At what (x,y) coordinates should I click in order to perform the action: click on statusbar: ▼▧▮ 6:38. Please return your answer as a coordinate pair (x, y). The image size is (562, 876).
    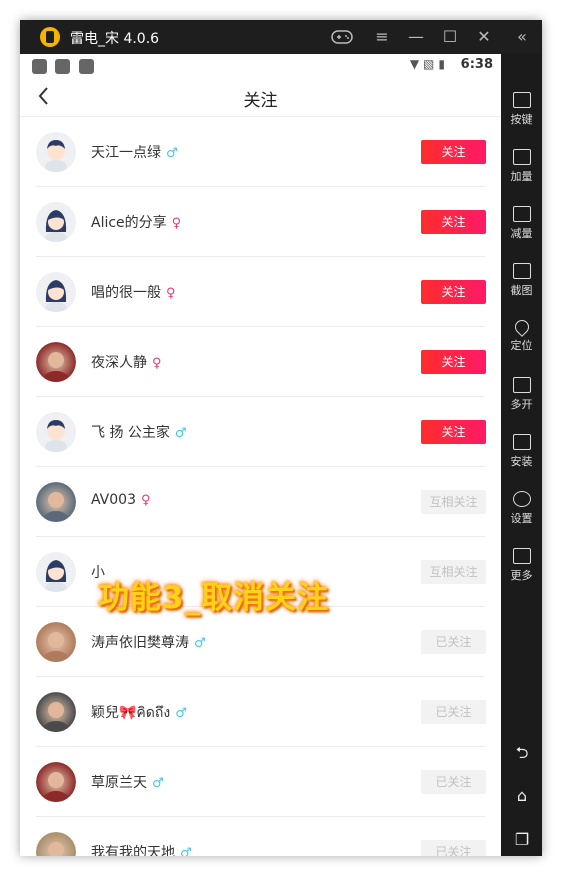
    Looking at the image, I should click on (260, 66).